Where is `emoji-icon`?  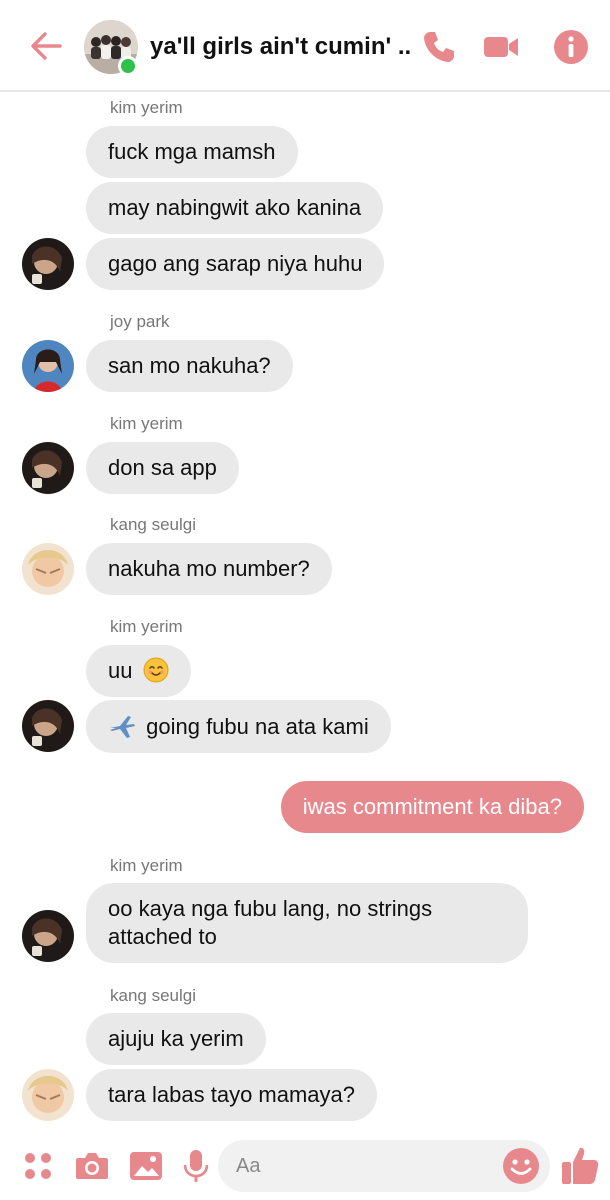
emoji-icon is located at coordinates (521, 1166).